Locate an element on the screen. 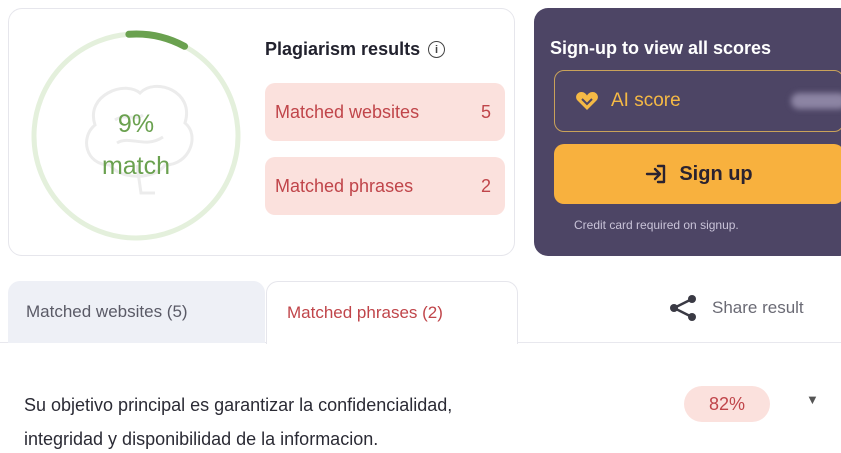 This screenshot has height=453, width=841. chevron-down-icon: ▼ is located at coordinates (812, 399).